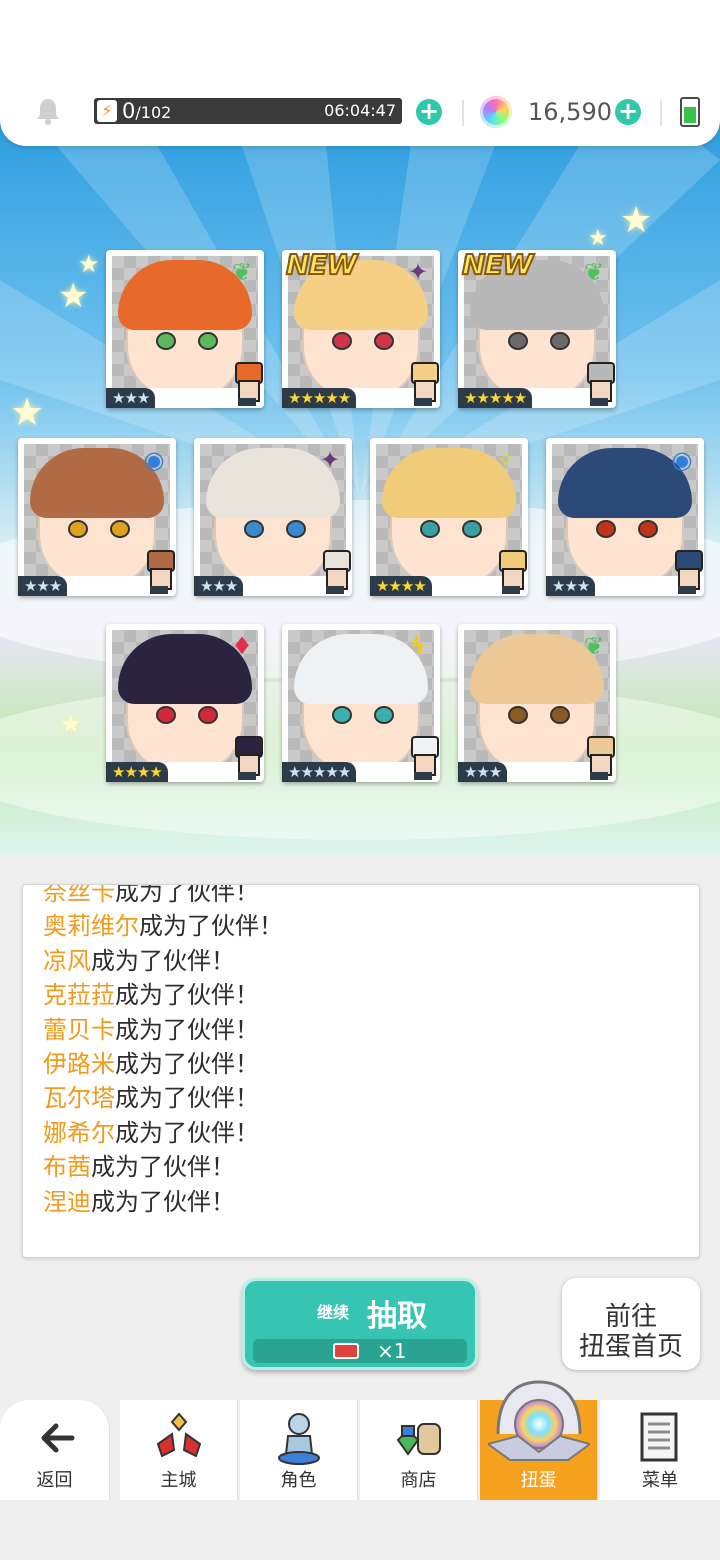 This screenshot has height=1560, width=720. I want to click on draw-cost: ×1, so click(360, 1351).